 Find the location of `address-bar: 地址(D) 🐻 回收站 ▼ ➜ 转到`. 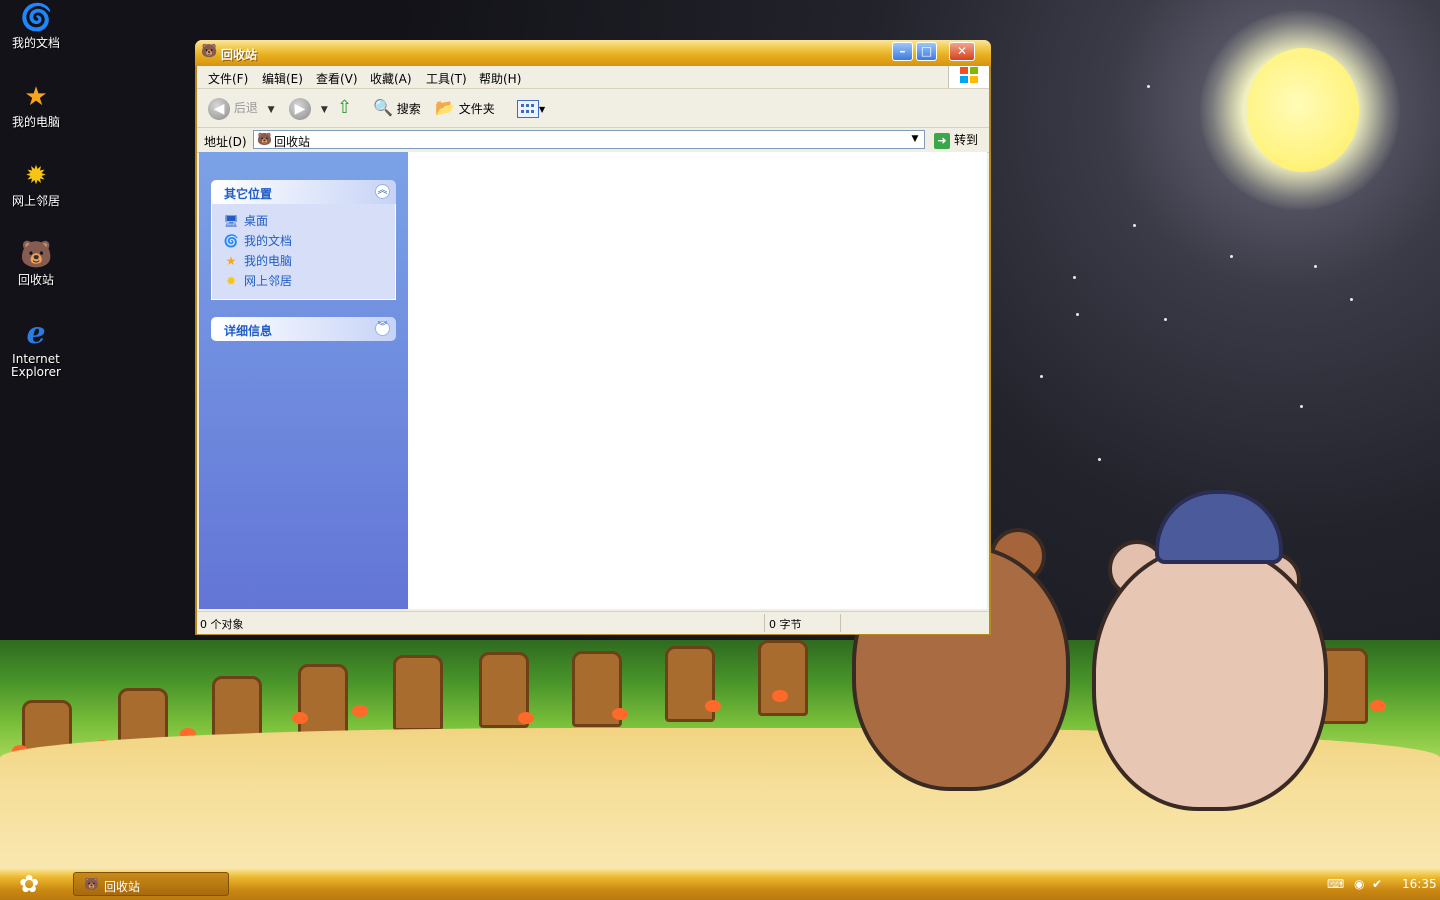

address-bar: 地址(D) 🐻 回收站 ▼ ➜ 转到 is located at coordinates (593, 140).